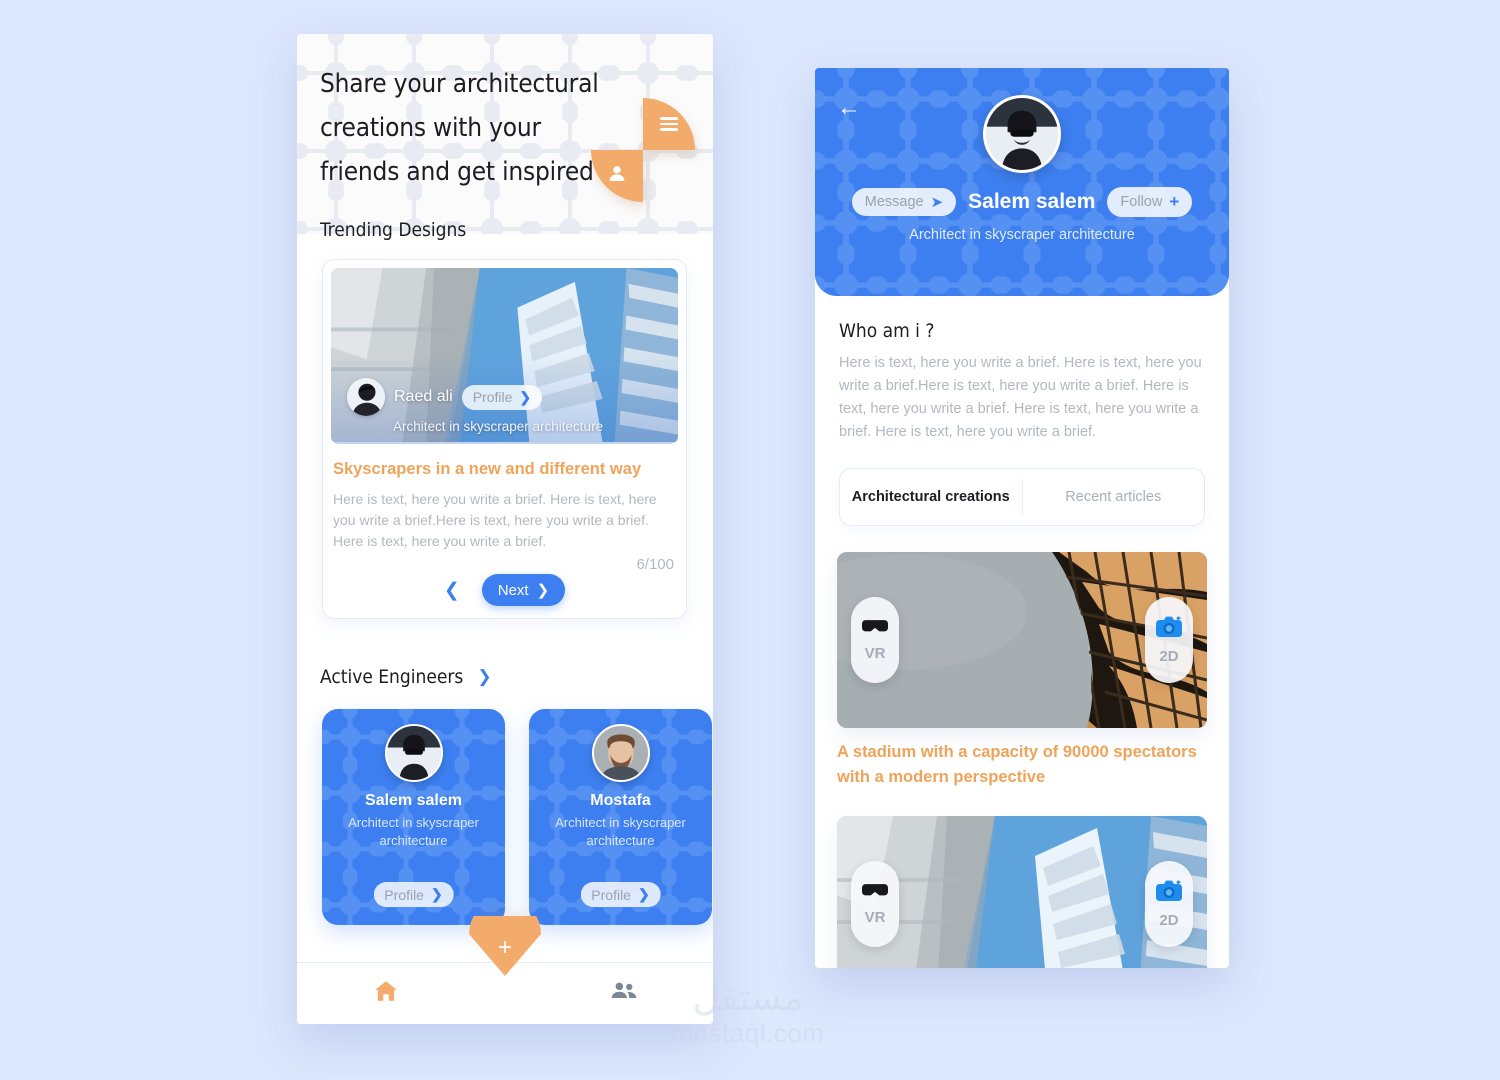  I want to click on next-button: Next ❯, so click(523, 590).